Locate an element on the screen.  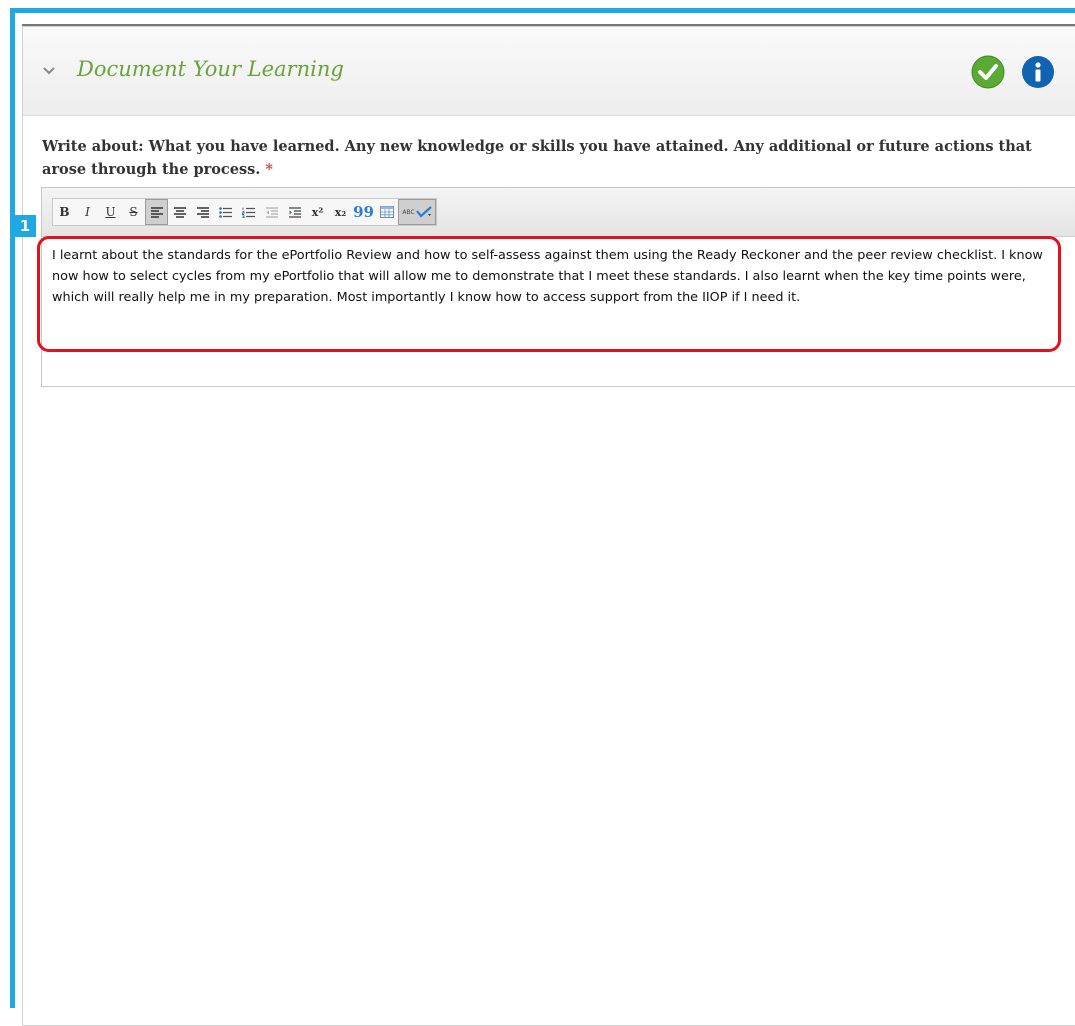
bold-button: B is located at coordinates (64, 212).